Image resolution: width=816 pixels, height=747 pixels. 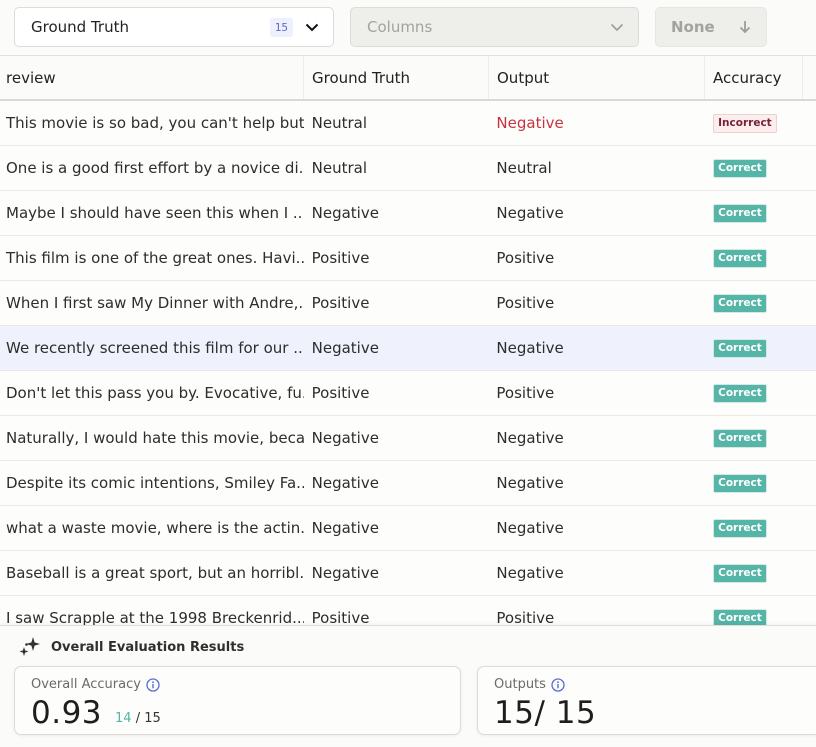 I want to click on arrow-down-icon, so click(x=745, y=27).